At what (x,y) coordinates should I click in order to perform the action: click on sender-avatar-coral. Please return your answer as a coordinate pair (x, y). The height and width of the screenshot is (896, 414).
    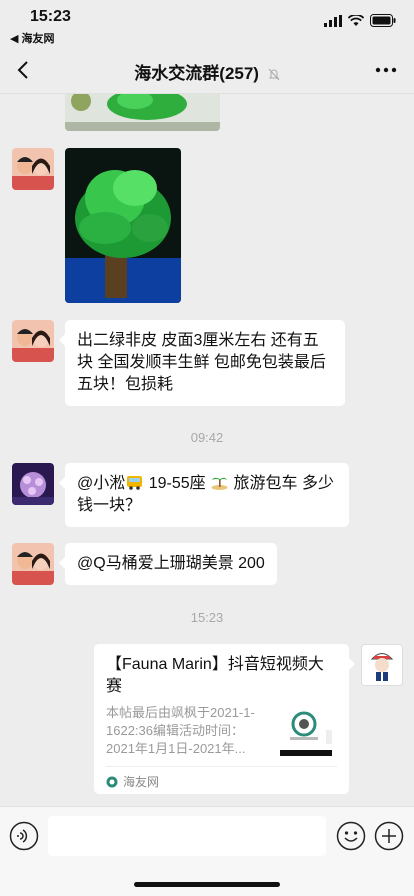
    Looking at the image, I should click on (33, 484).